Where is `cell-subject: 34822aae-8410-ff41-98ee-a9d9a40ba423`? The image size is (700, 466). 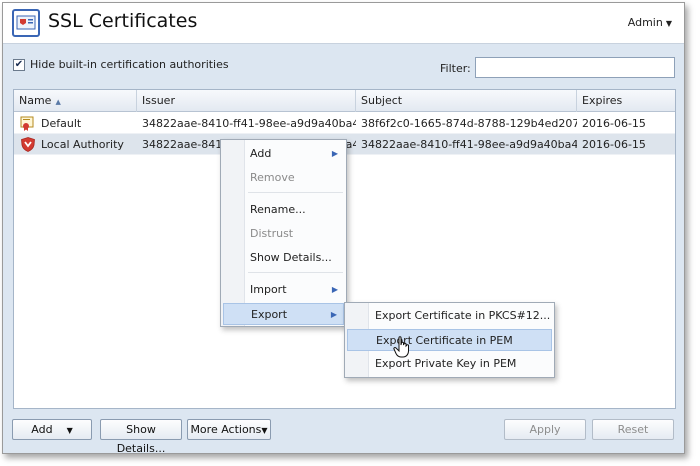 cell-subject: 34822aae-8410-ff41-98ee-a9d9a40ba423 is located at coordinates (469, 144).